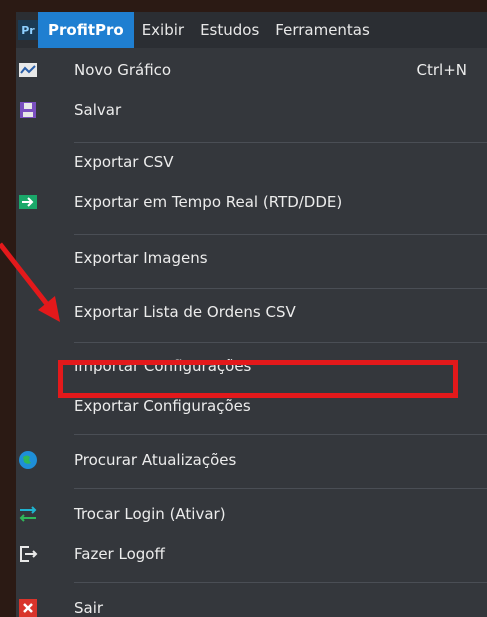  What do you see at coordinates (251, 163) in the screenshot?
I see `menu-item-exportar-csv: Exportar CSV` at bounding box center [251, 163].